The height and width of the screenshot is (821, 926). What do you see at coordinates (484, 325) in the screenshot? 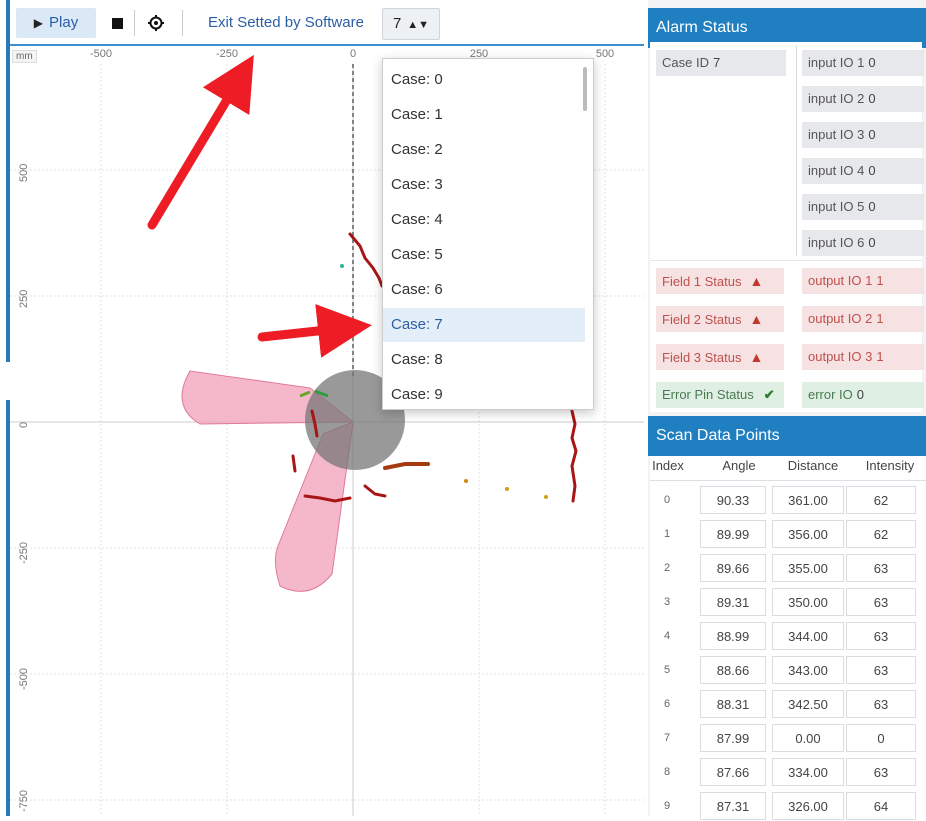
I see `case-option-selected: Case: 7` at bounding box center [484, 325].